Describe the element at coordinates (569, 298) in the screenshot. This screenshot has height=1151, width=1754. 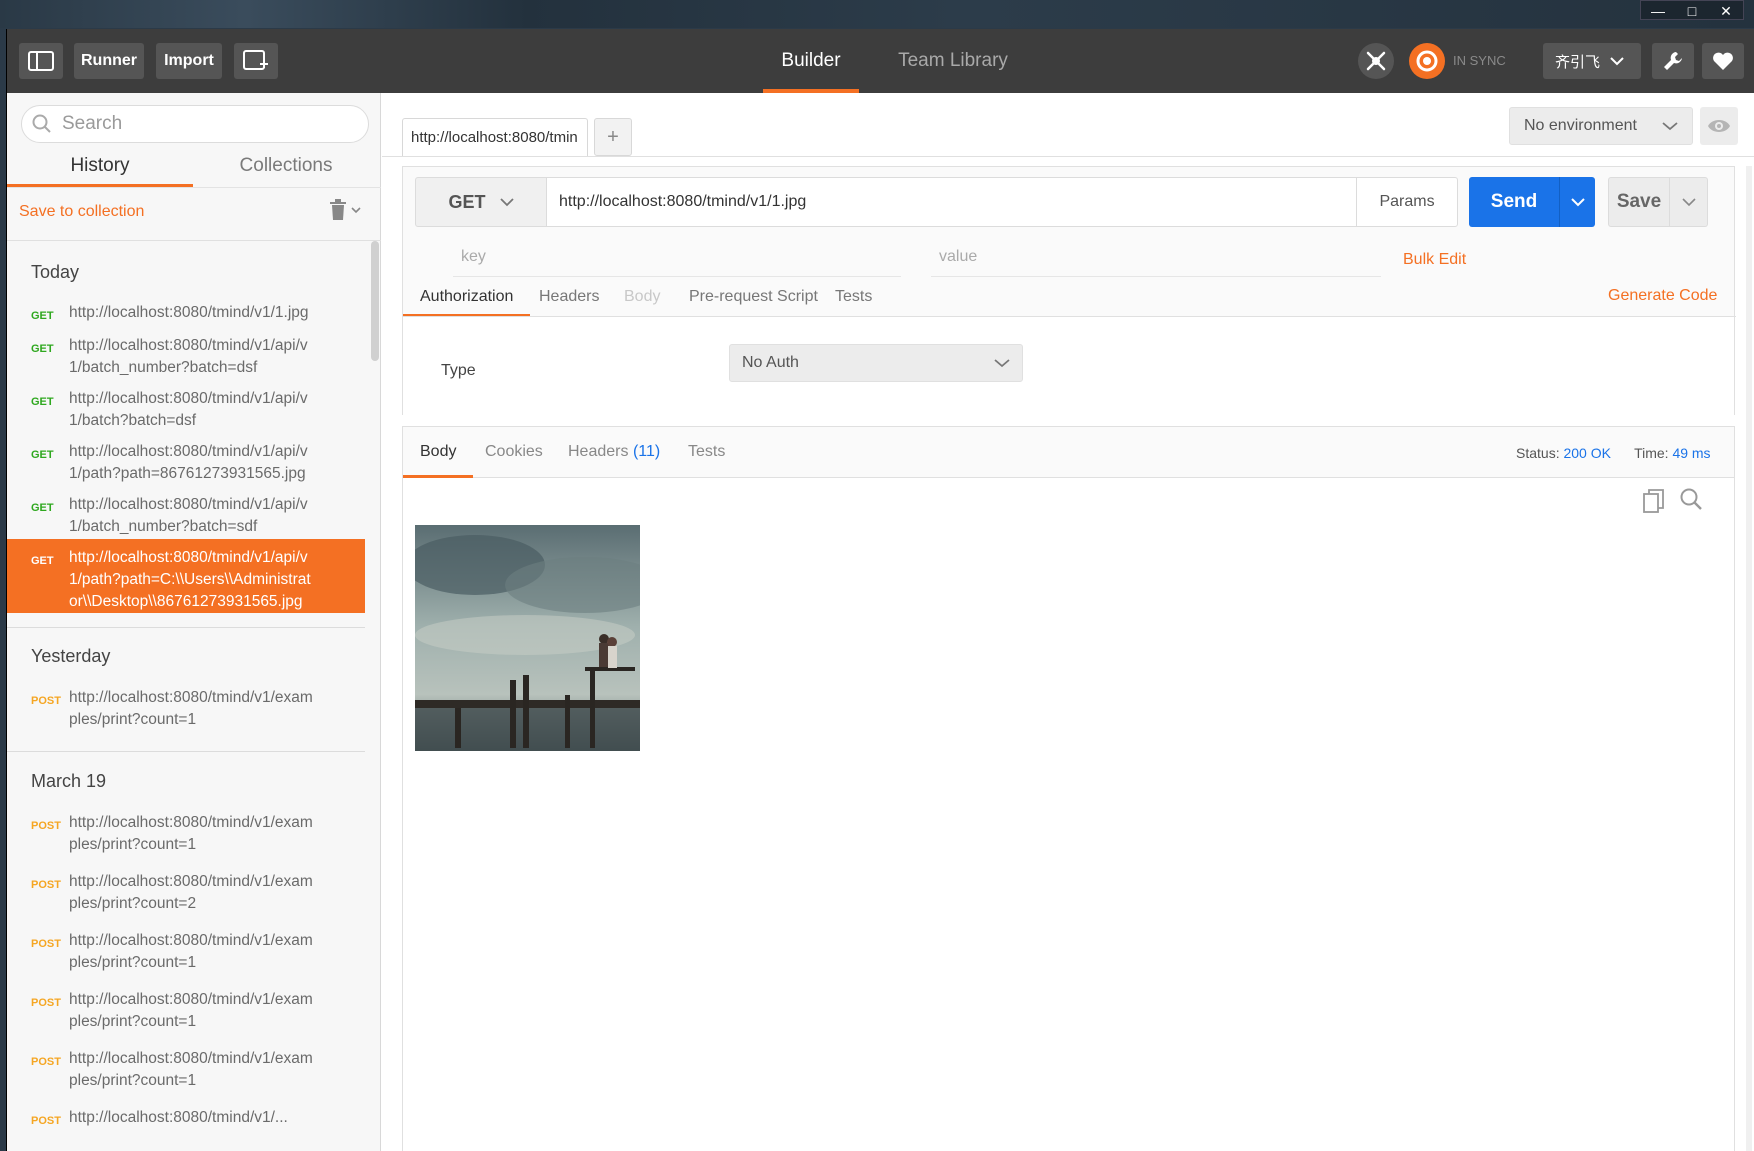
I see `tab-headers: Headers` at that location.